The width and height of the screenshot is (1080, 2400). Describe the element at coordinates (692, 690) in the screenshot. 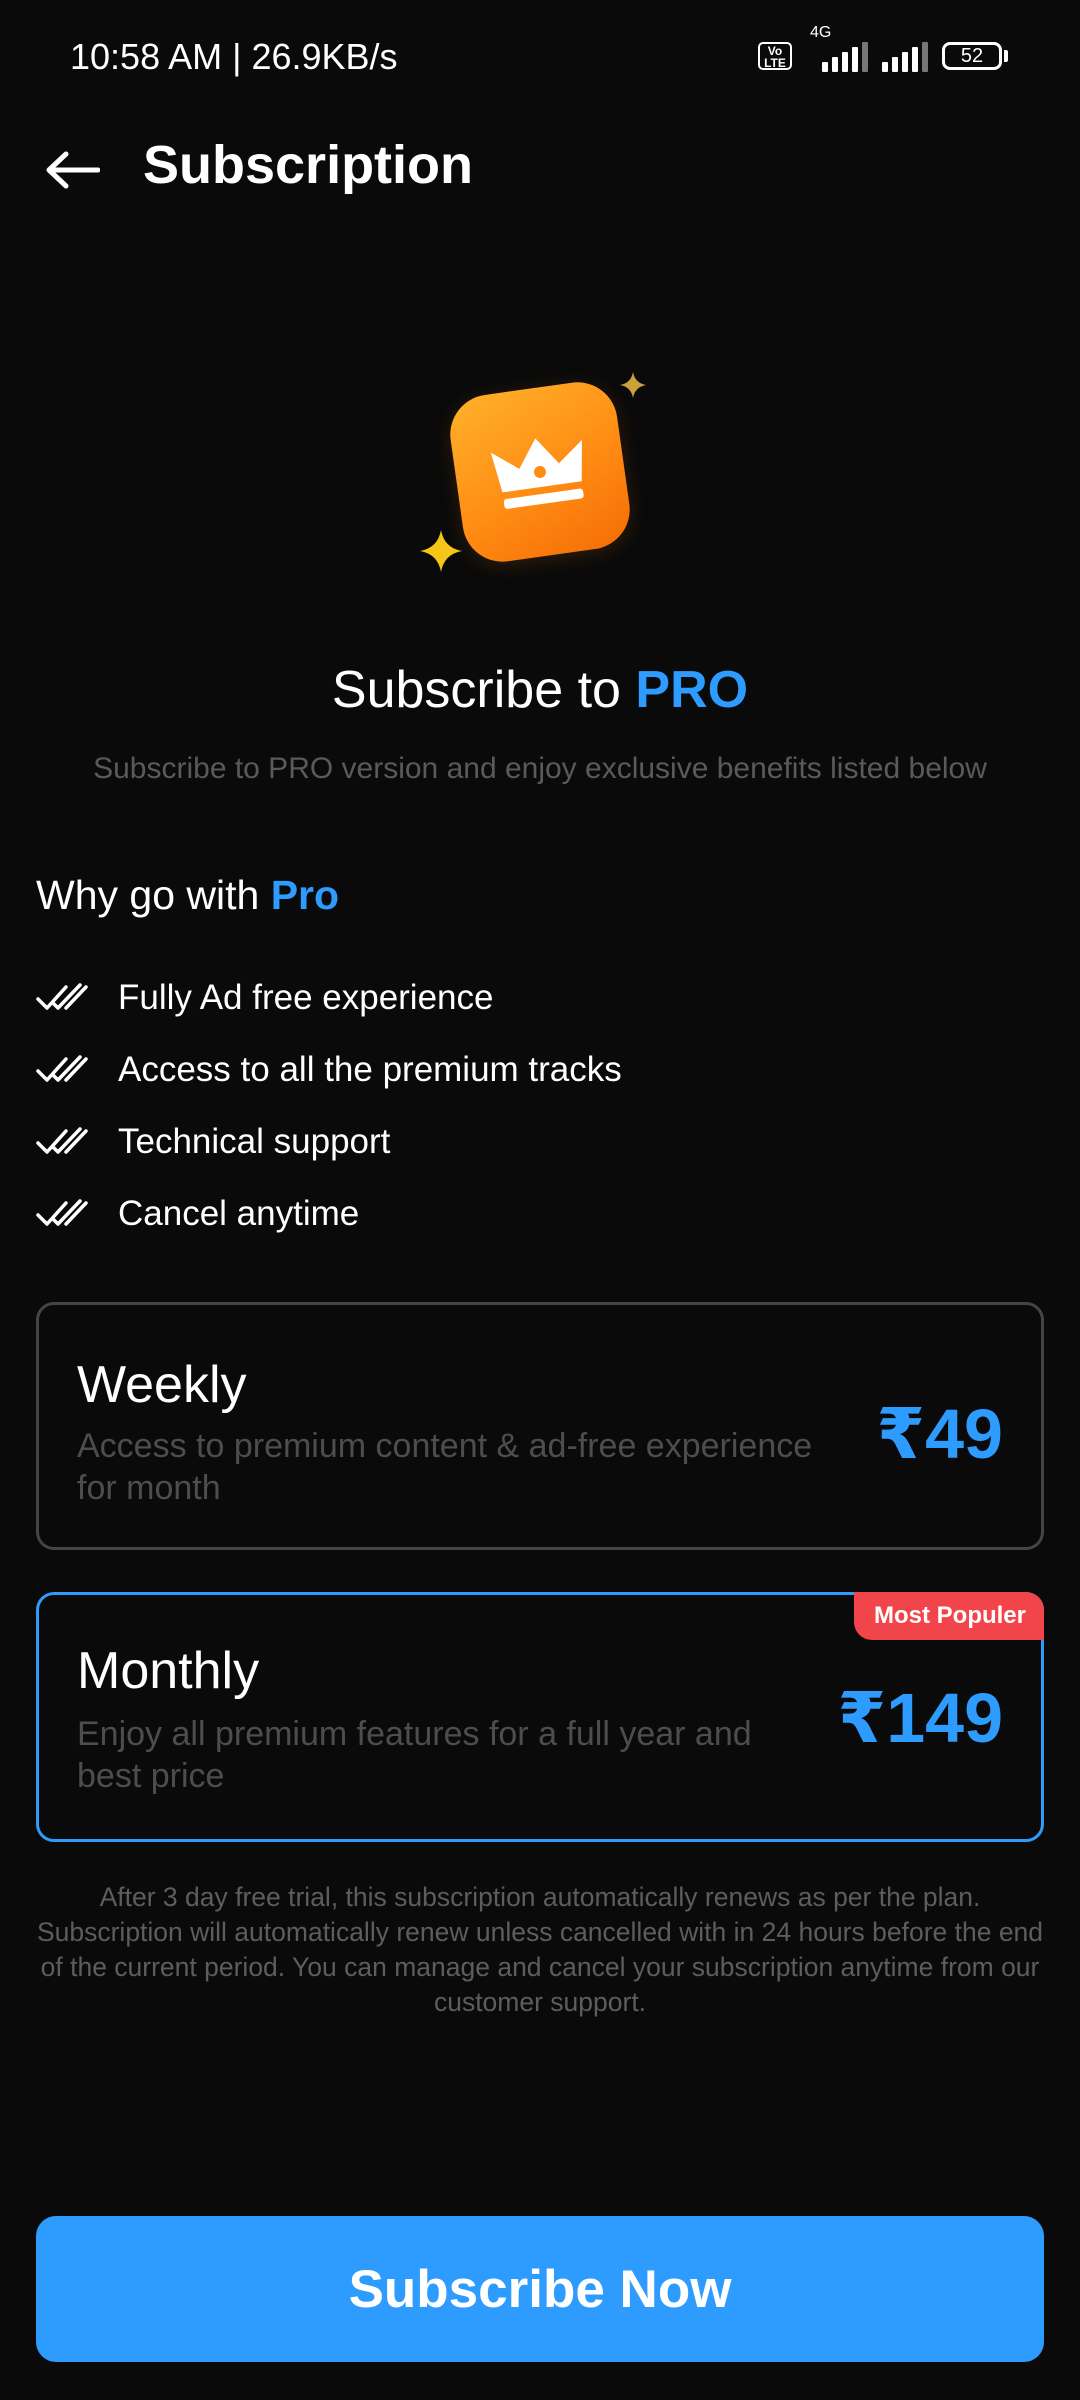

I see `hero-title-accent: PRO` at that location.